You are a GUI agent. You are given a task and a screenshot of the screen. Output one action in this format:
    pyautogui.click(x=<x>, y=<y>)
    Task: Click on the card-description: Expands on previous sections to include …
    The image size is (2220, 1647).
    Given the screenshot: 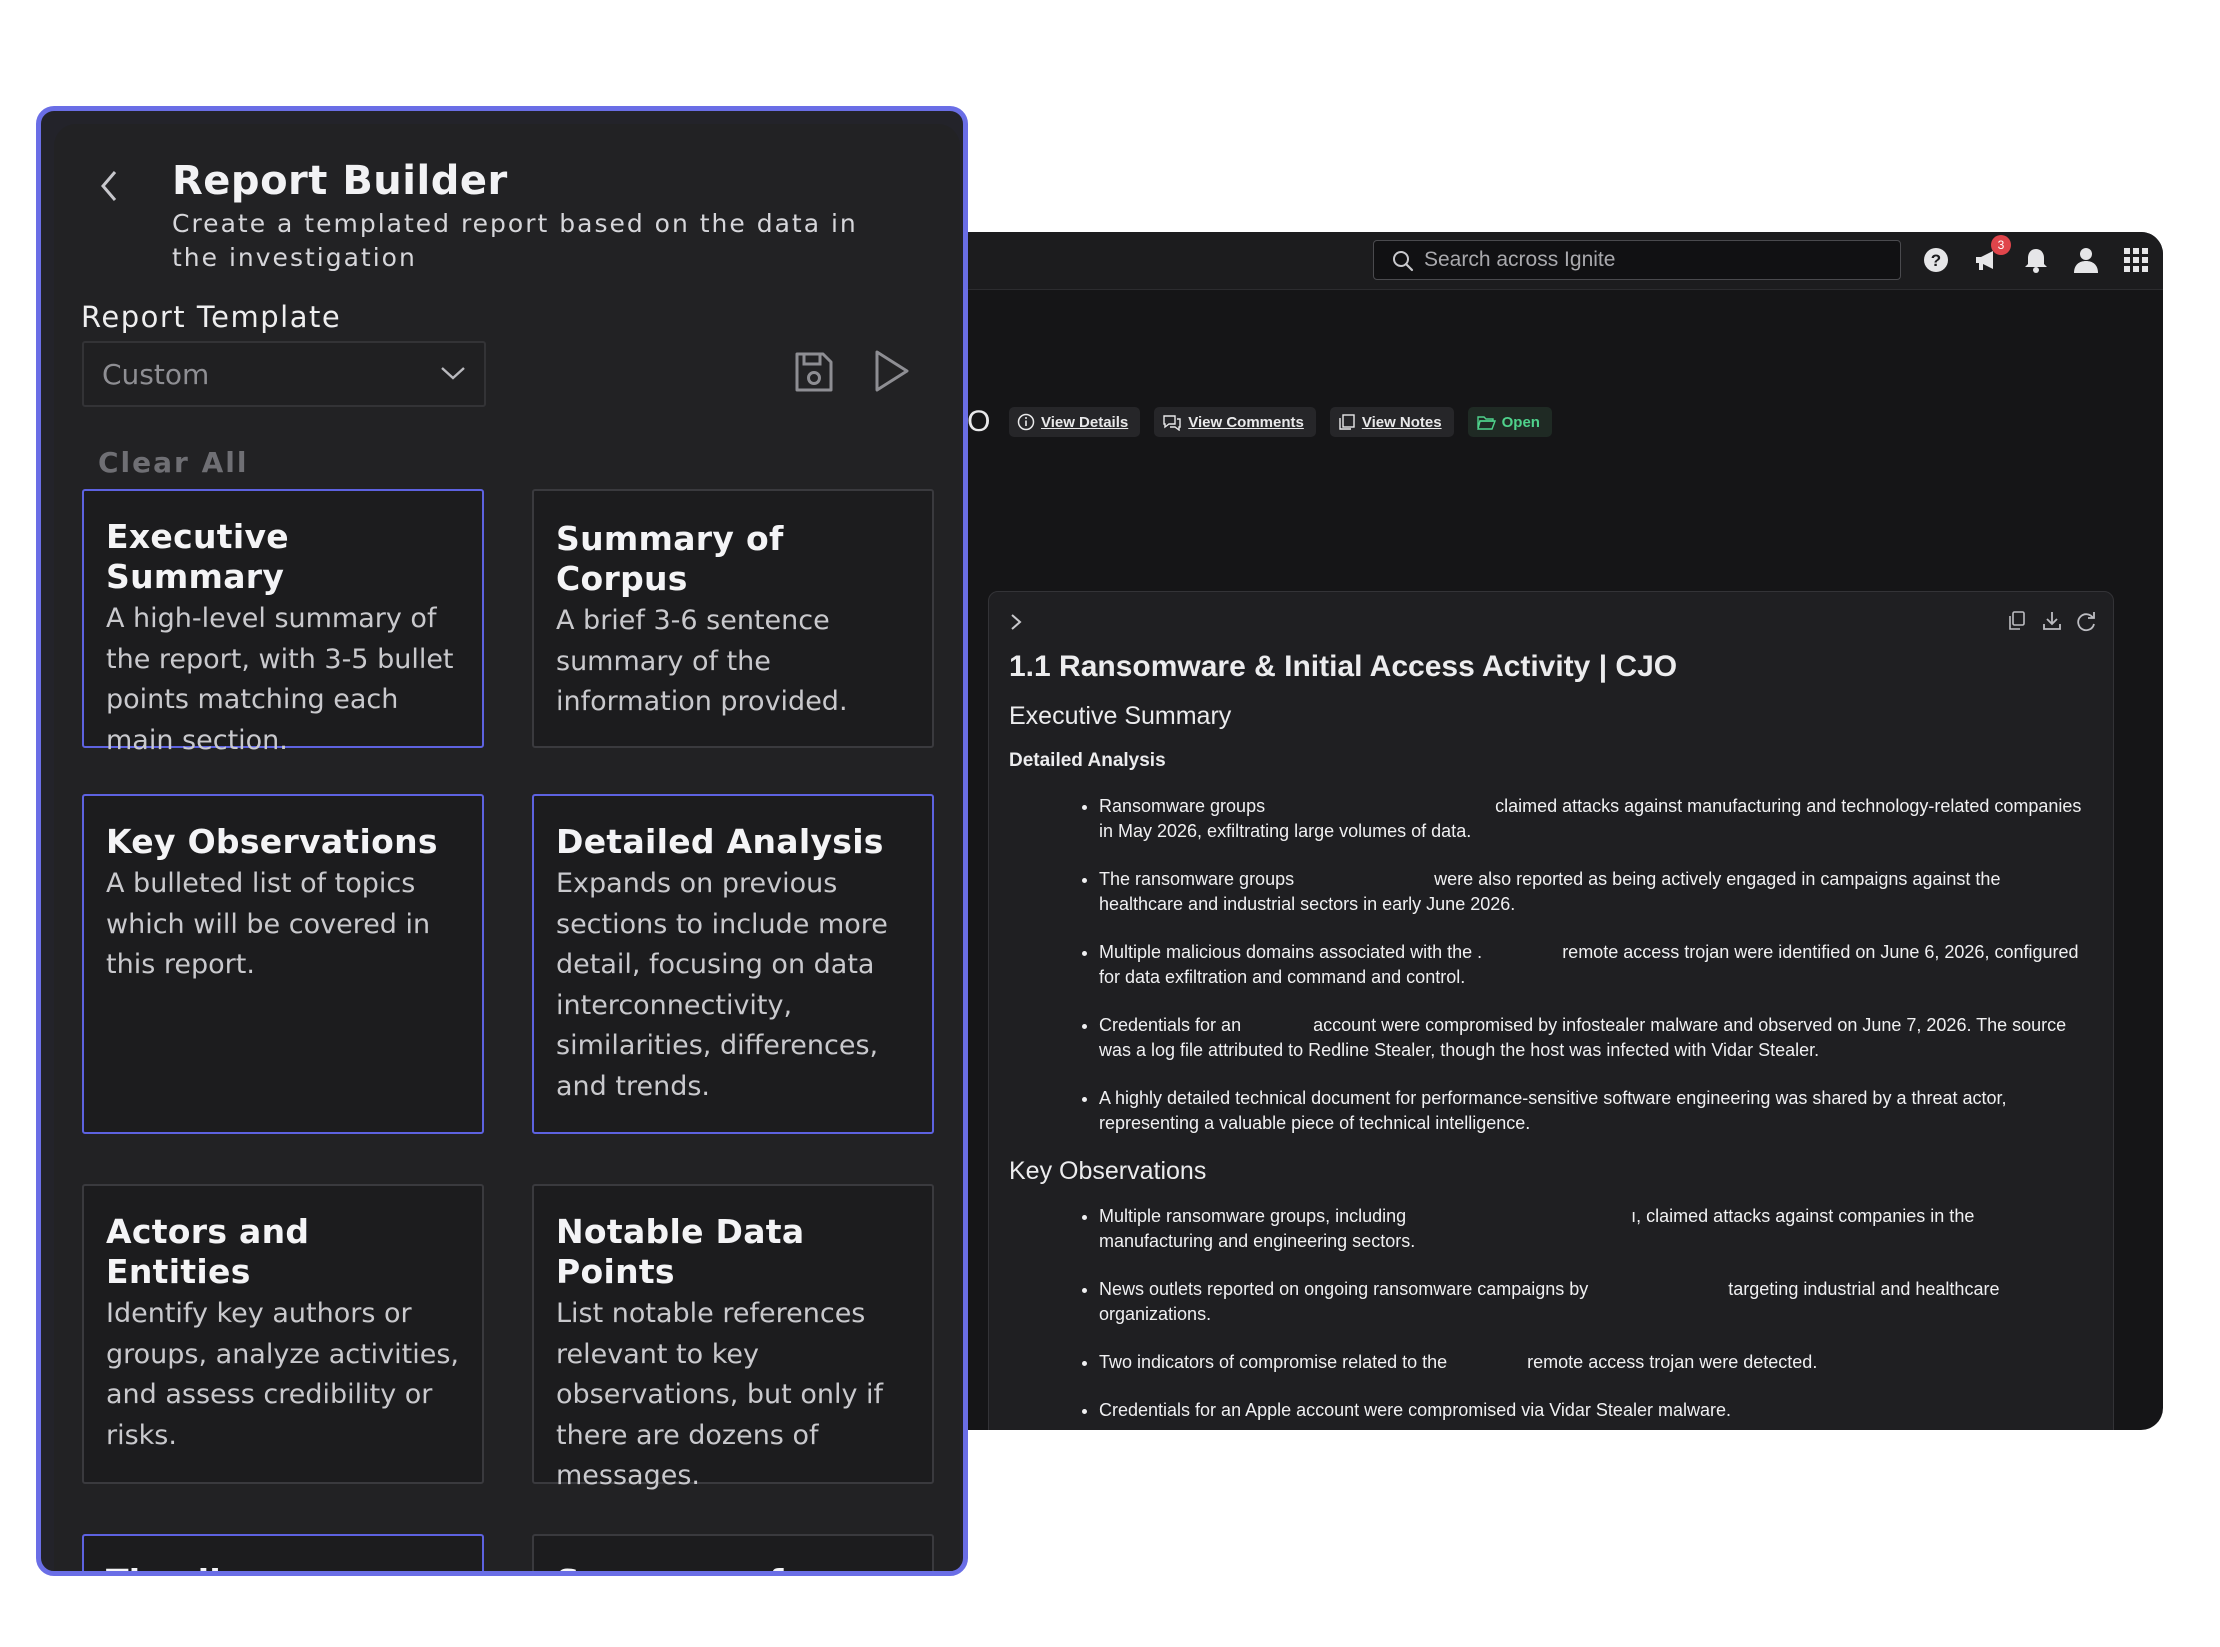 What is the action you would take?
    pyautogui.click(x=722, y=985)
    